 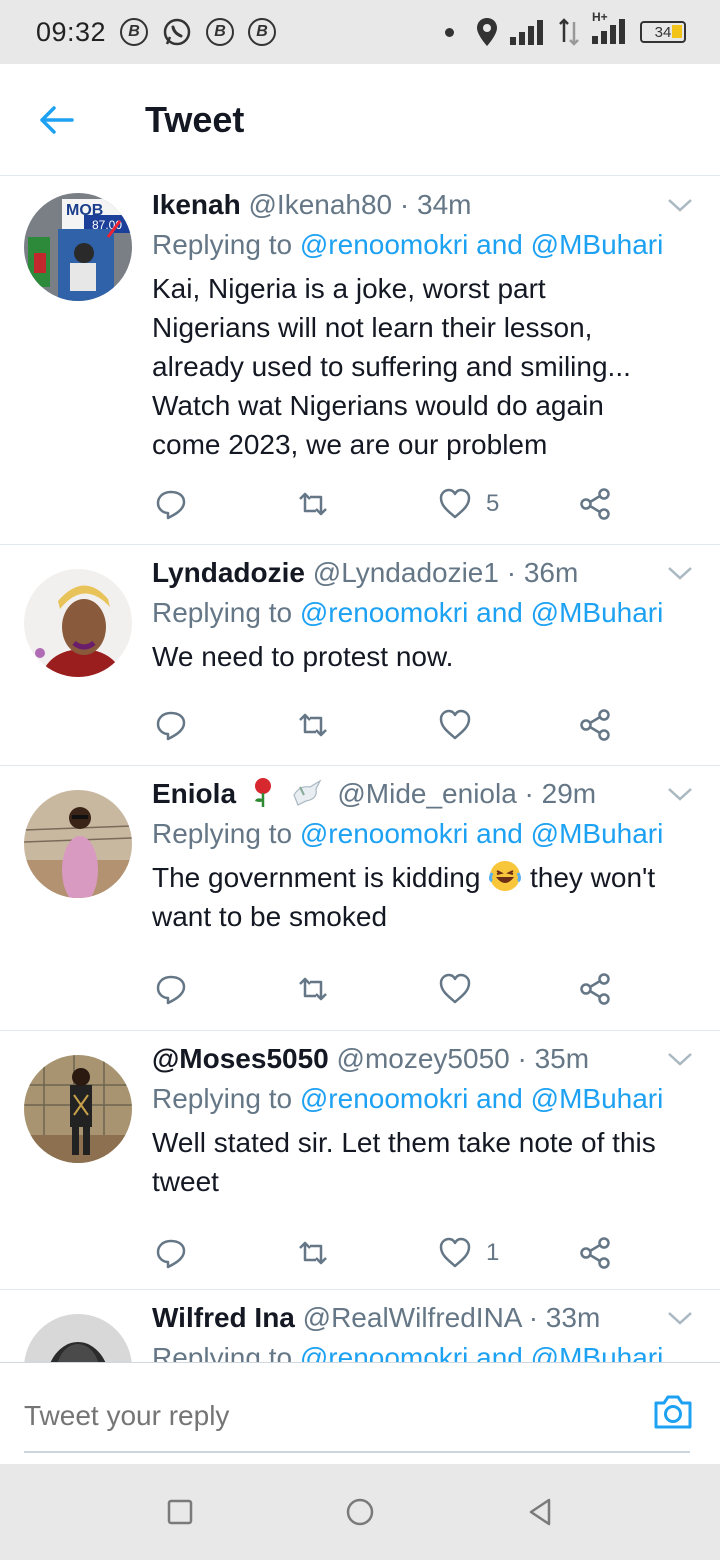 I want to click on tweet-text: We need to protest now., so click(x=422, y=656).